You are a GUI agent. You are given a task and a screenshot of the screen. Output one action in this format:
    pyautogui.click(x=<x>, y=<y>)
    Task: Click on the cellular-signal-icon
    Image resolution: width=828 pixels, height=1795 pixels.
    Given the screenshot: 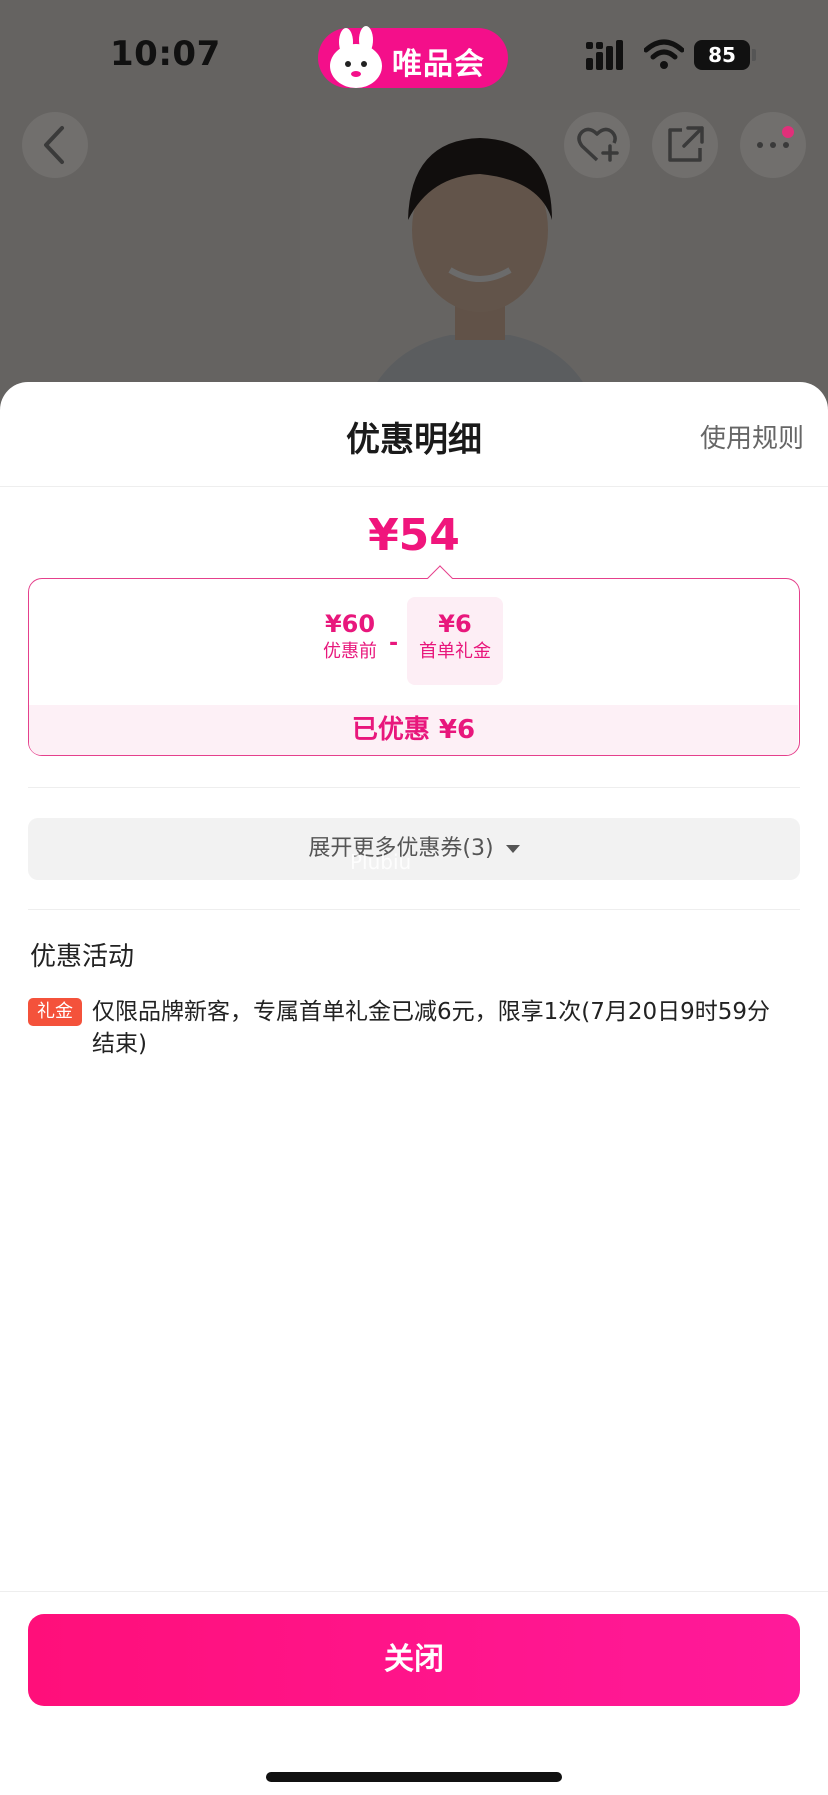 What is the action you would take?
    pyautogui.click(x=604, y=55)
    